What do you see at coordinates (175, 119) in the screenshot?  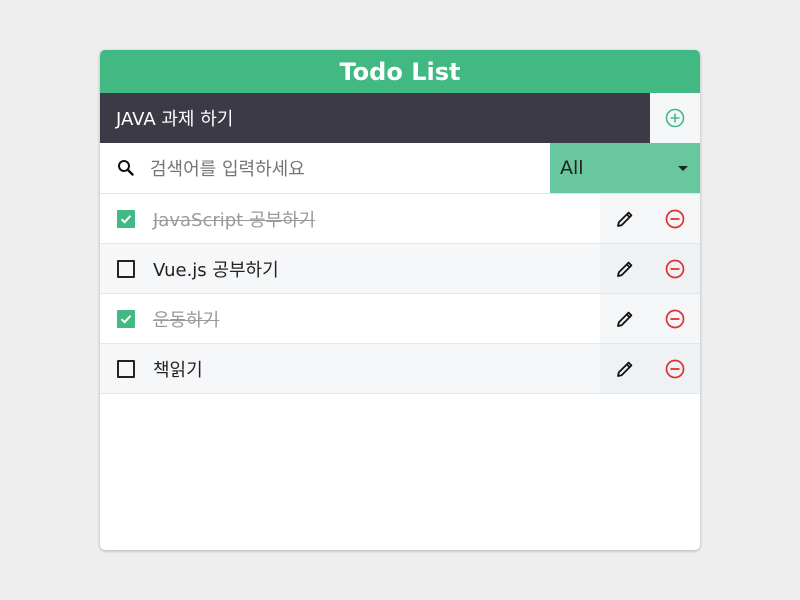 I see `new-todo-value: JAVA 과제 하기` at bounding box center [175, 119].